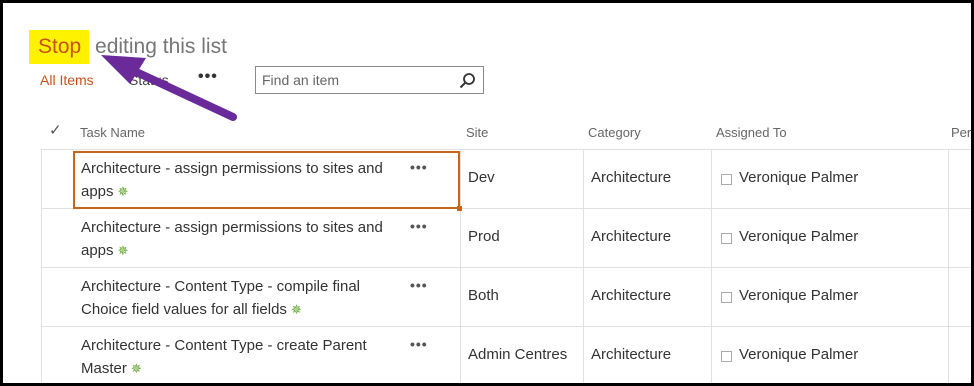 This screenshot has height=386, width=974. I want to click on site-value: Dev, so click(481, 177).